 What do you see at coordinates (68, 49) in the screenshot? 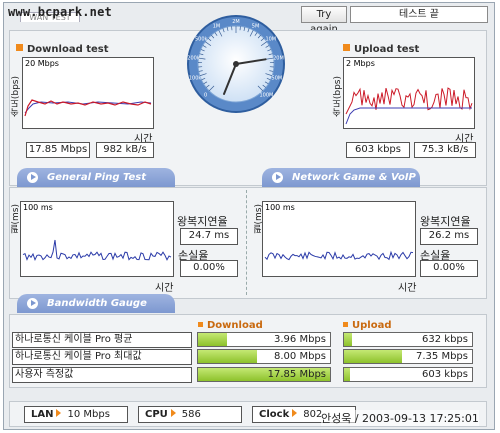
I see `download-title-label: Download test` at bounding box center [68, 49].